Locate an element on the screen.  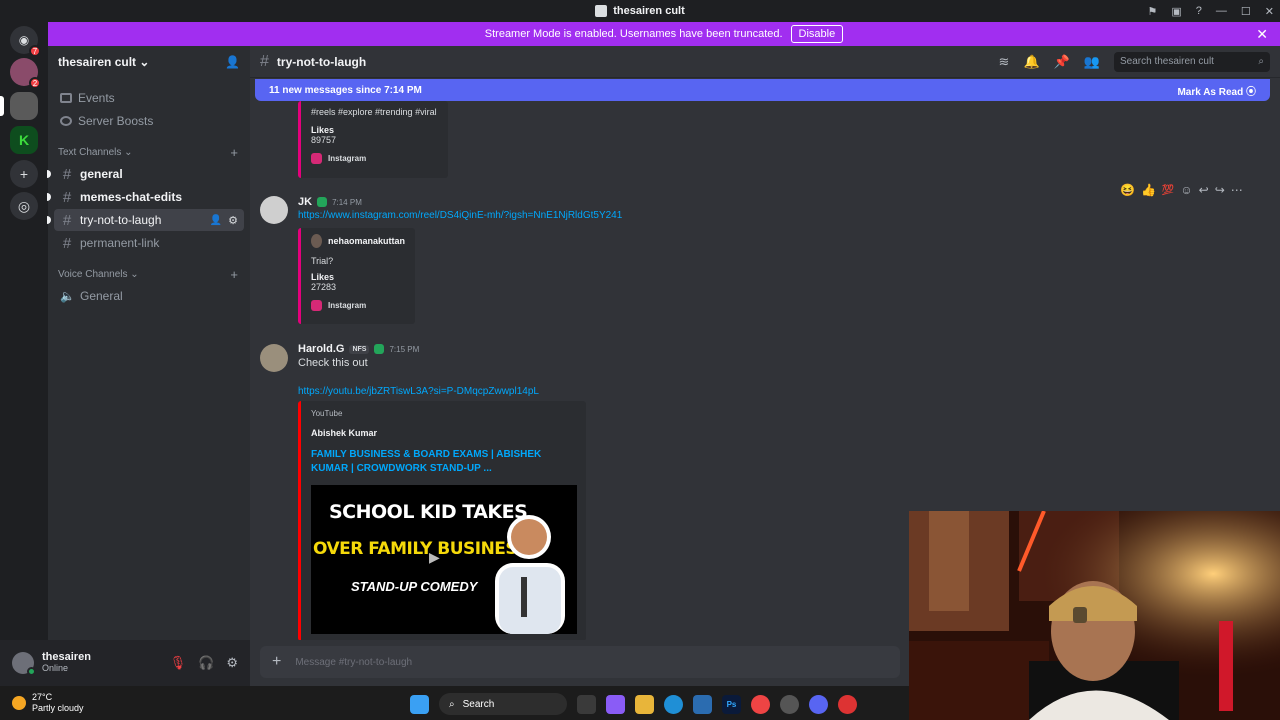
message-input: + Message #try-not-to-laugh is located at coordinates (580, 662).